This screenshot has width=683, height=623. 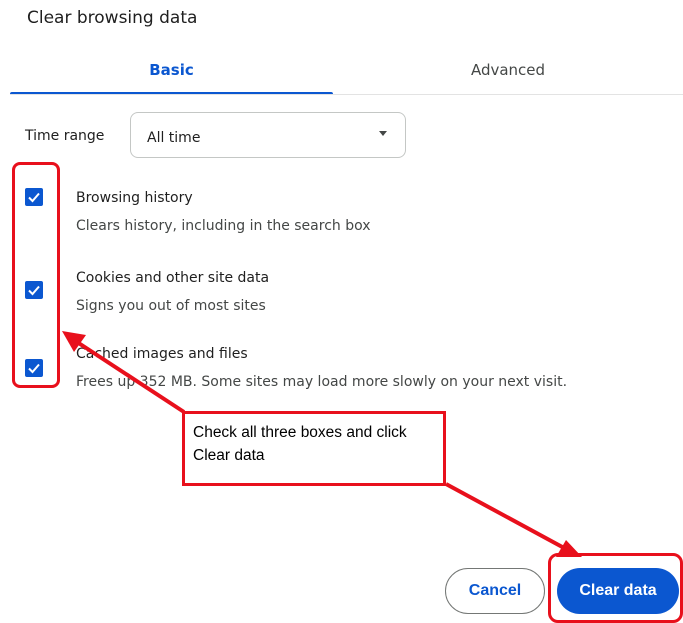 I want to click on arrowhead-down-icon, so click(x=569, y=548).